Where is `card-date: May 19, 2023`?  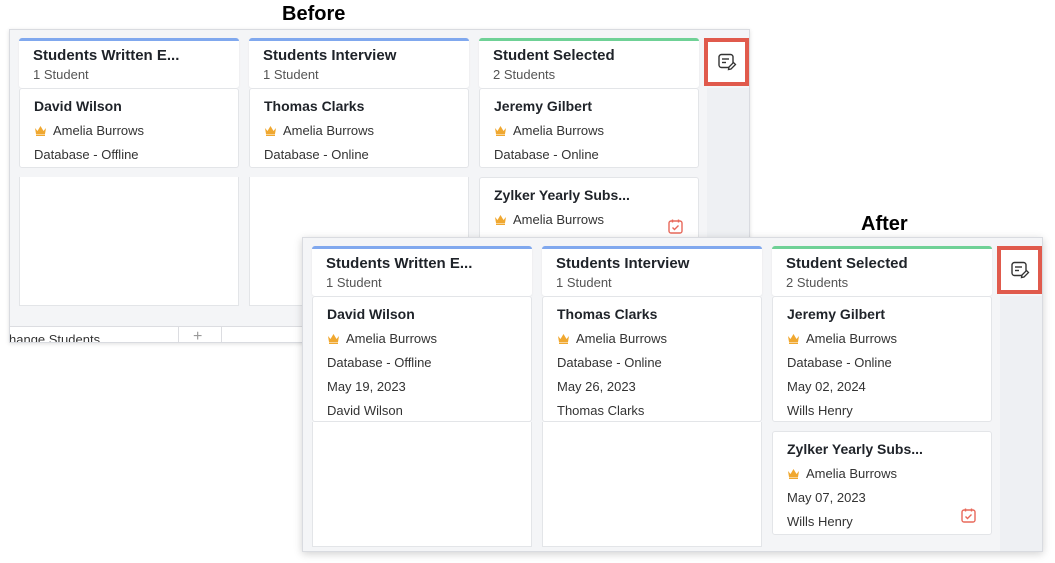 card-date: May 19, 2023 is located at coordinates (366, 386).